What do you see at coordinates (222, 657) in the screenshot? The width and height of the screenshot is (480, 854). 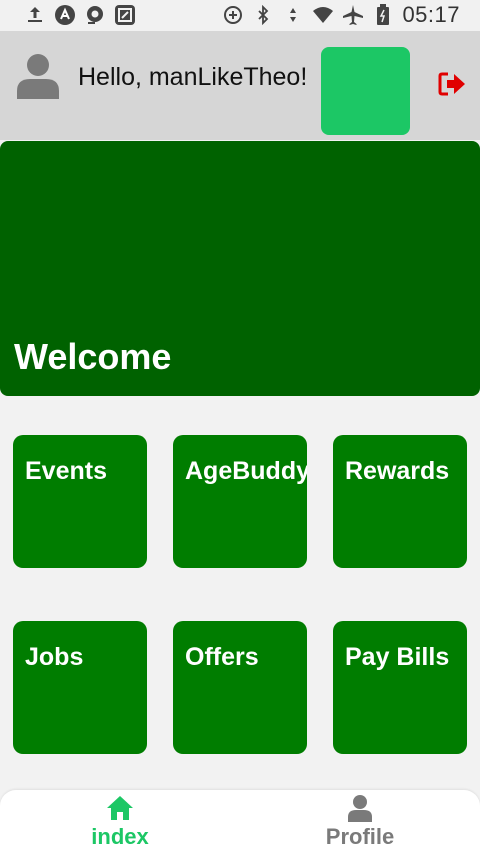 I see `tile-label: Offers` at bounding box center [222, 657].